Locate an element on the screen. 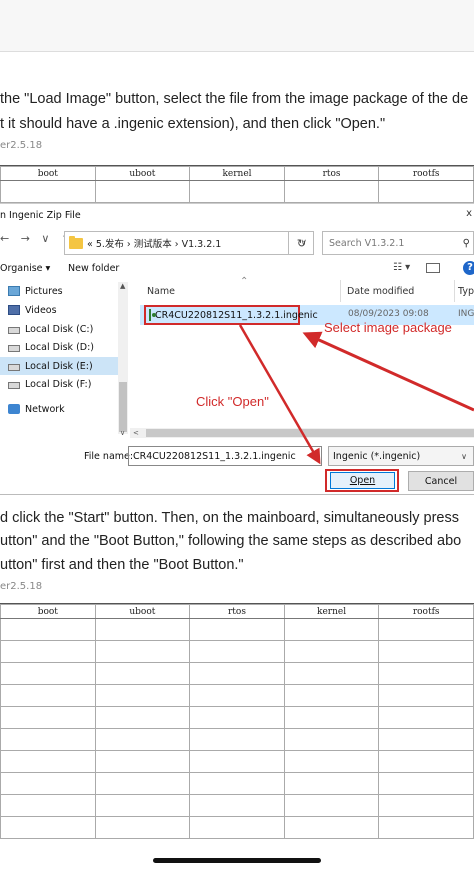 The width and height of the screenshot is (474, 873). instruction-line: utton" first and then the "Boot Button." is located at coordinates (122, 565).